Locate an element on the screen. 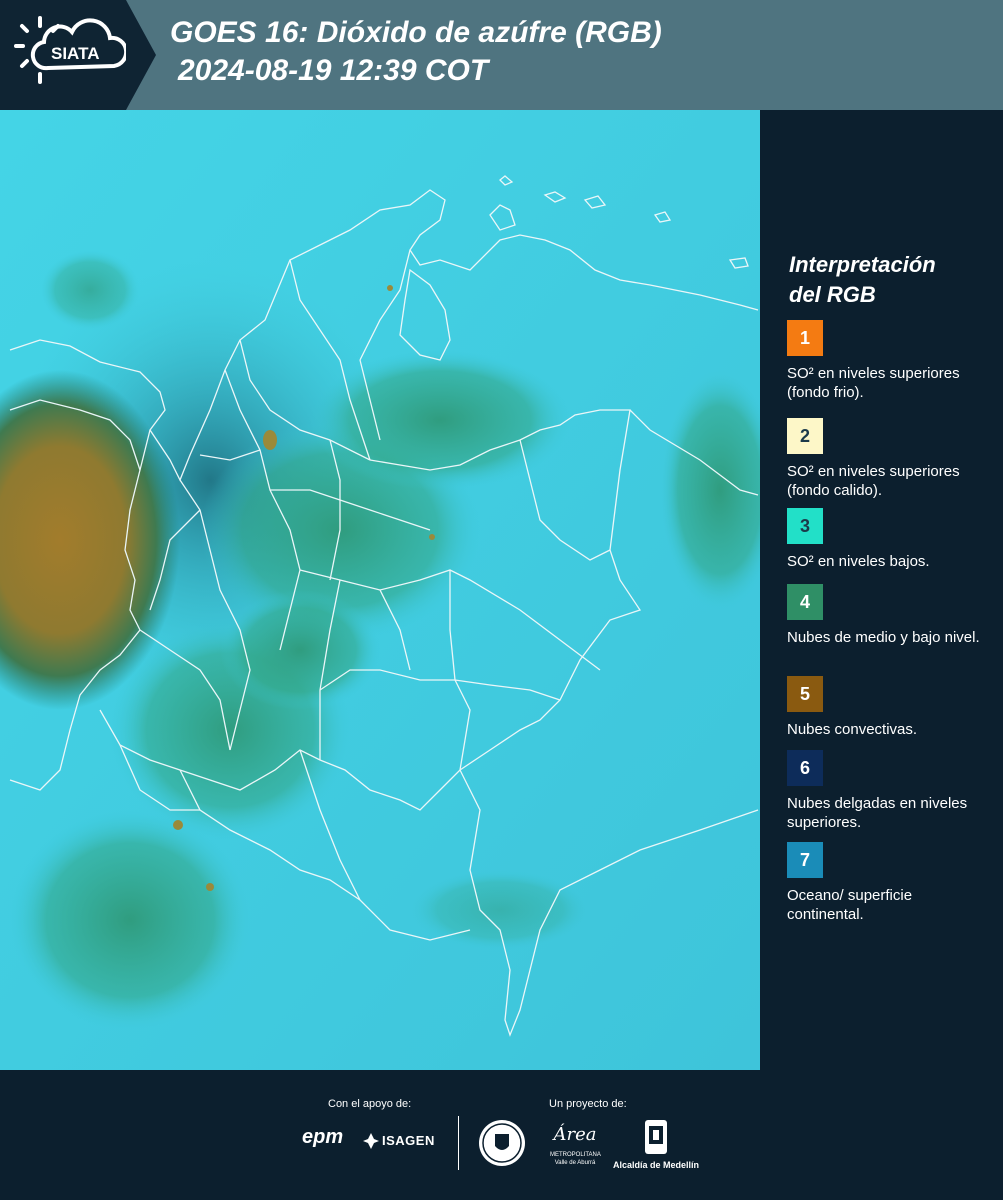 The width and height of the screenshot is (1003, 1200). legend-swatch-5: 5 is located at coordinates (805, 694).